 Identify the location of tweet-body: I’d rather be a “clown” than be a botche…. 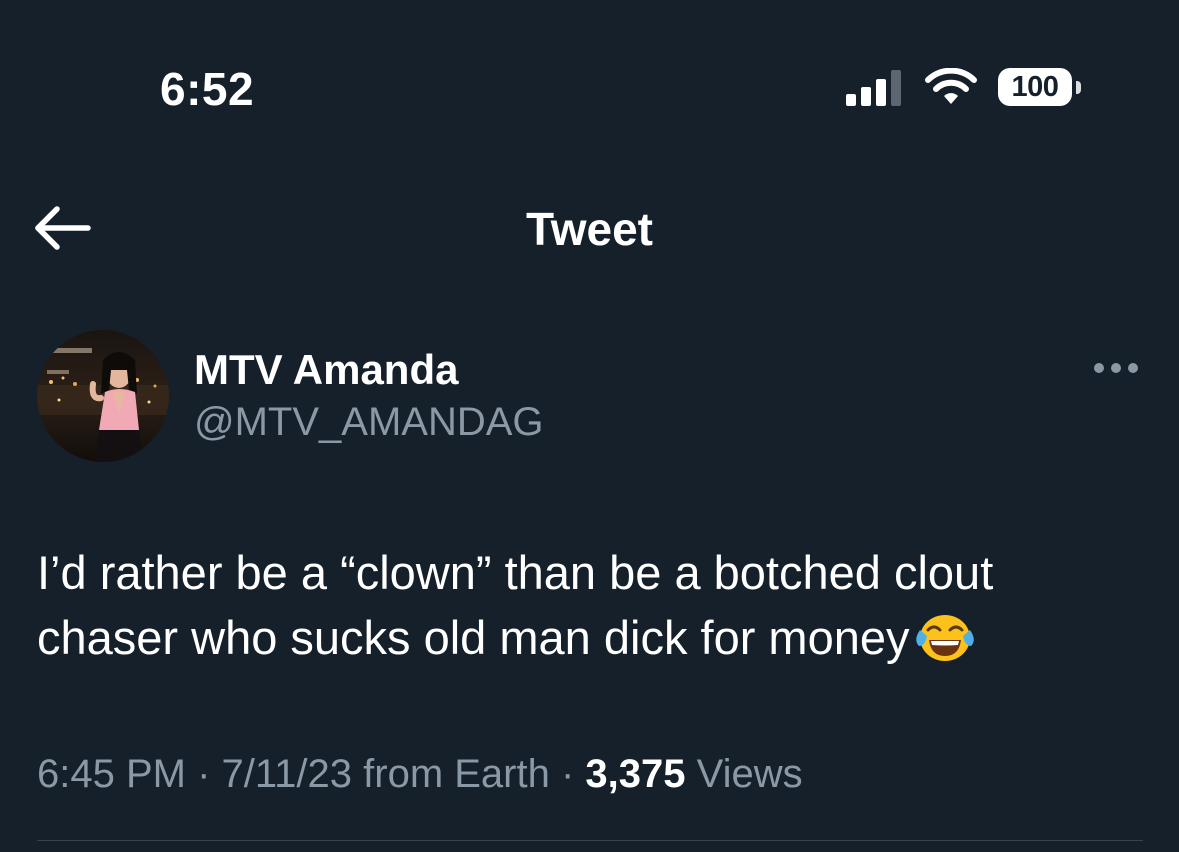
(515, 605).